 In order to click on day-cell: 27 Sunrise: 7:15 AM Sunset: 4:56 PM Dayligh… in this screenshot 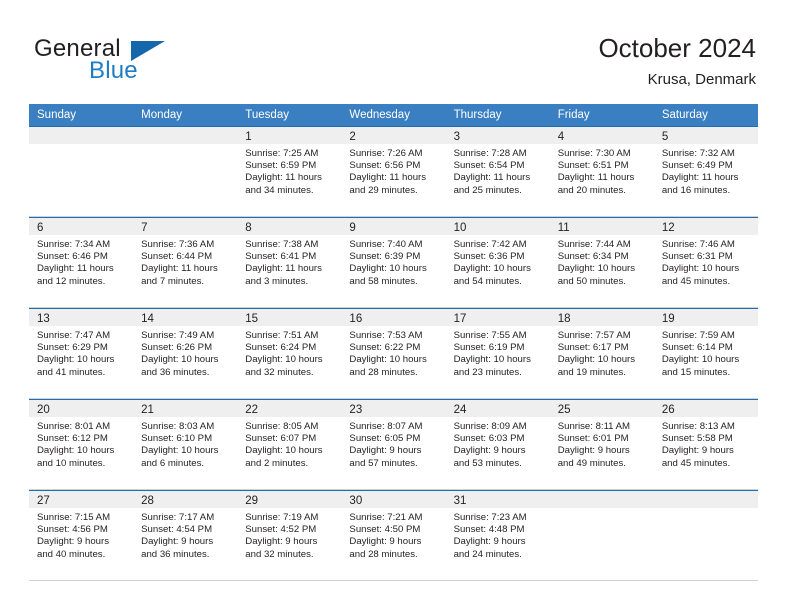, I will do `click(81, 535)`.